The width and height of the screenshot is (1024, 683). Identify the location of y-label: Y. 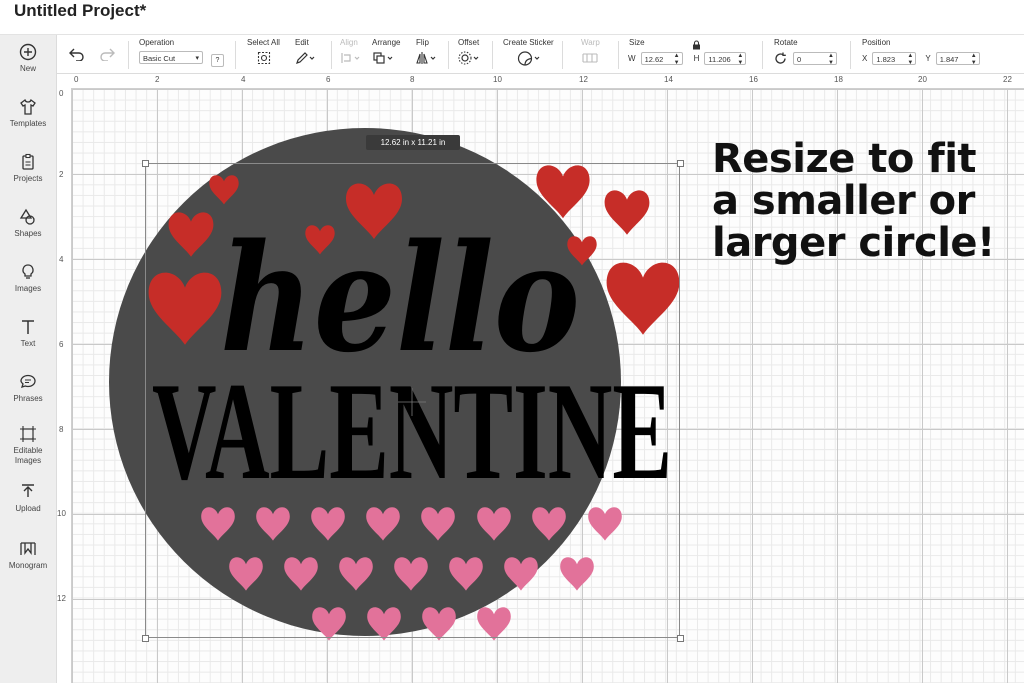
(928, 58).